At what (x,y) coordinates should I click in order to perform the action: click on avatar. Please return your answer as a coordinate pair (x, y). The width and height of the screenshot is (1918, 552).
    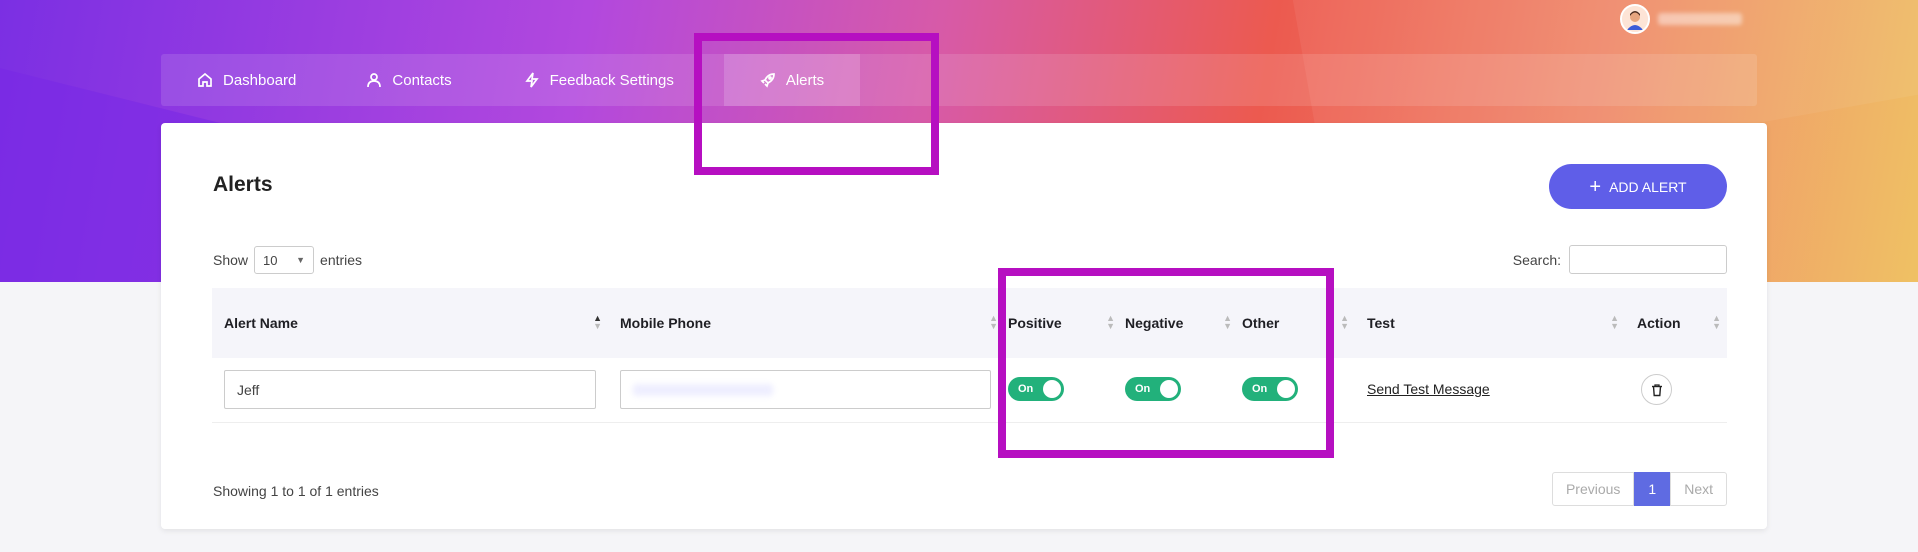
    Looking at the image, I should click on (1635, 19).